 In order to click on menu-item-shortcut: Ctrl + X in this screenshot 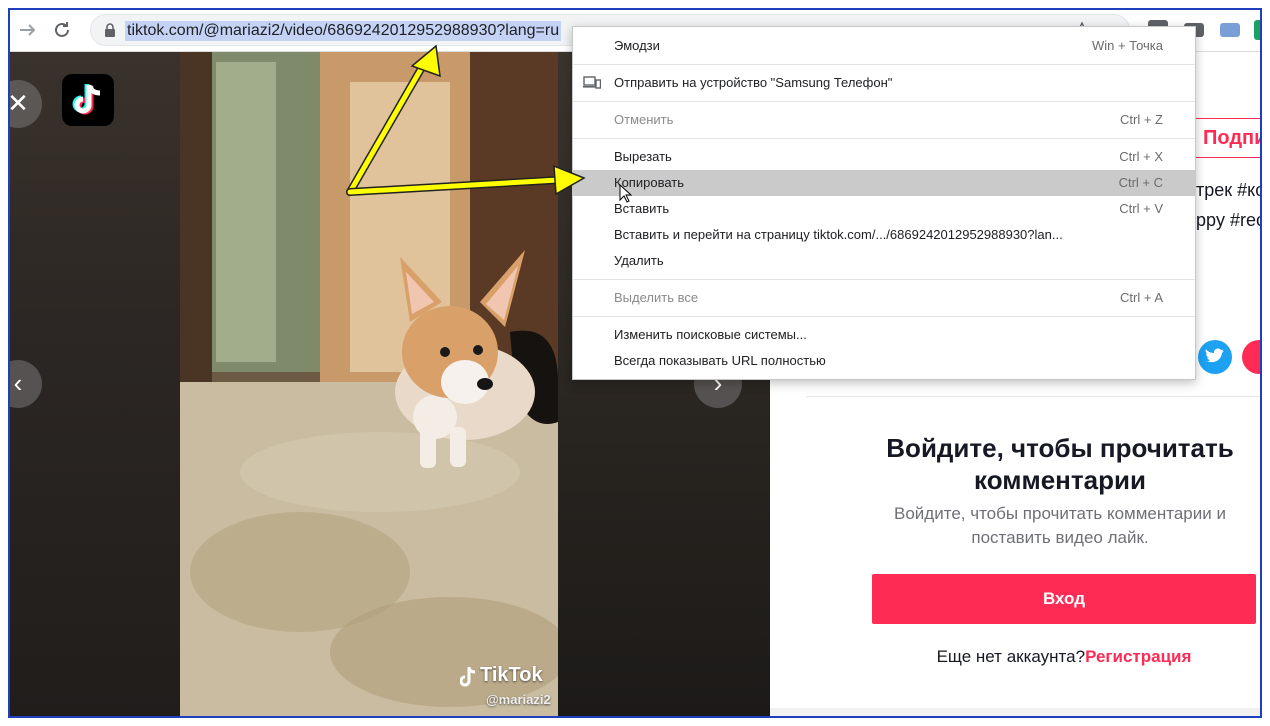, I will do `click(1141, 156)`.